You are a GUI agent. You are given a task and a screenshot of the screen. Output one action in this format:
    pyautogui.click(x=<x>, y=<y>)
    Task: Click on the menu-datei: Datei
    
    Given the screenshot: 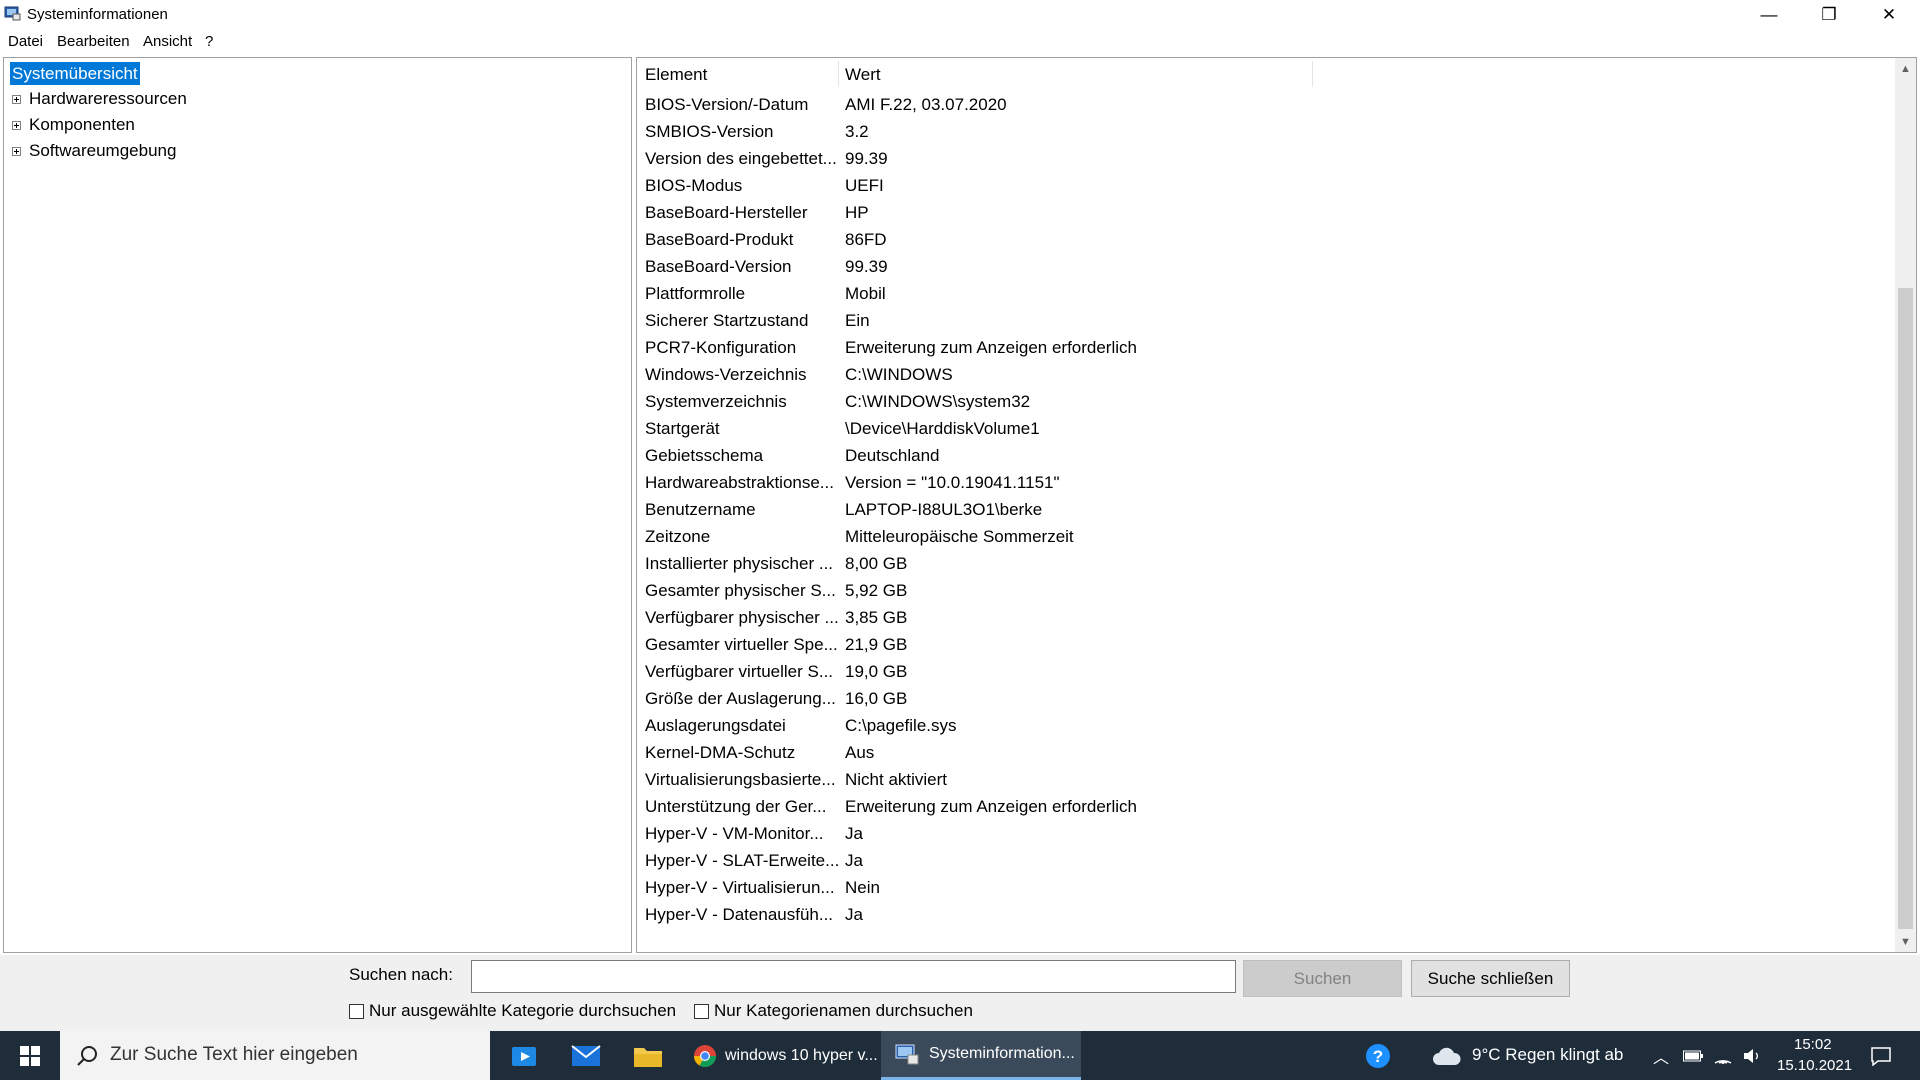 What is the action you would take?
    pyautogui.click(x=25, y=41)
    